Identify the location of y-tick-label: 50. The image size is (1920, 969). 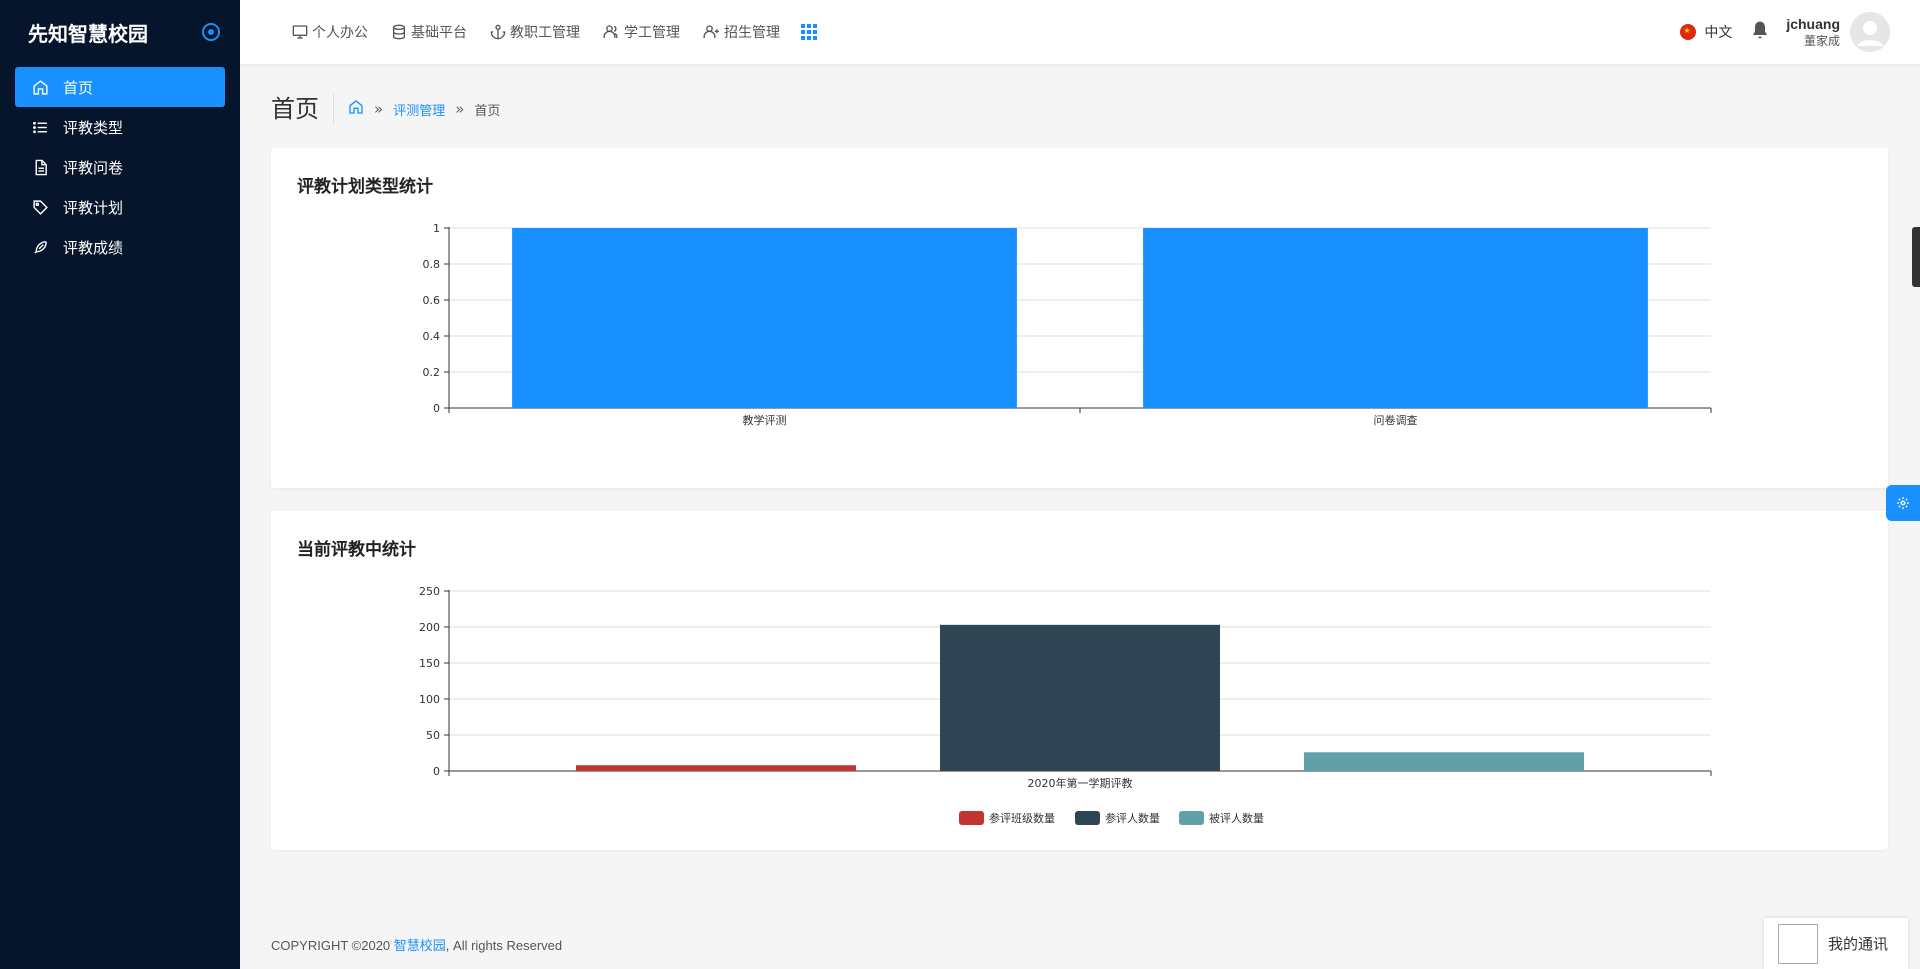
(433, 735).